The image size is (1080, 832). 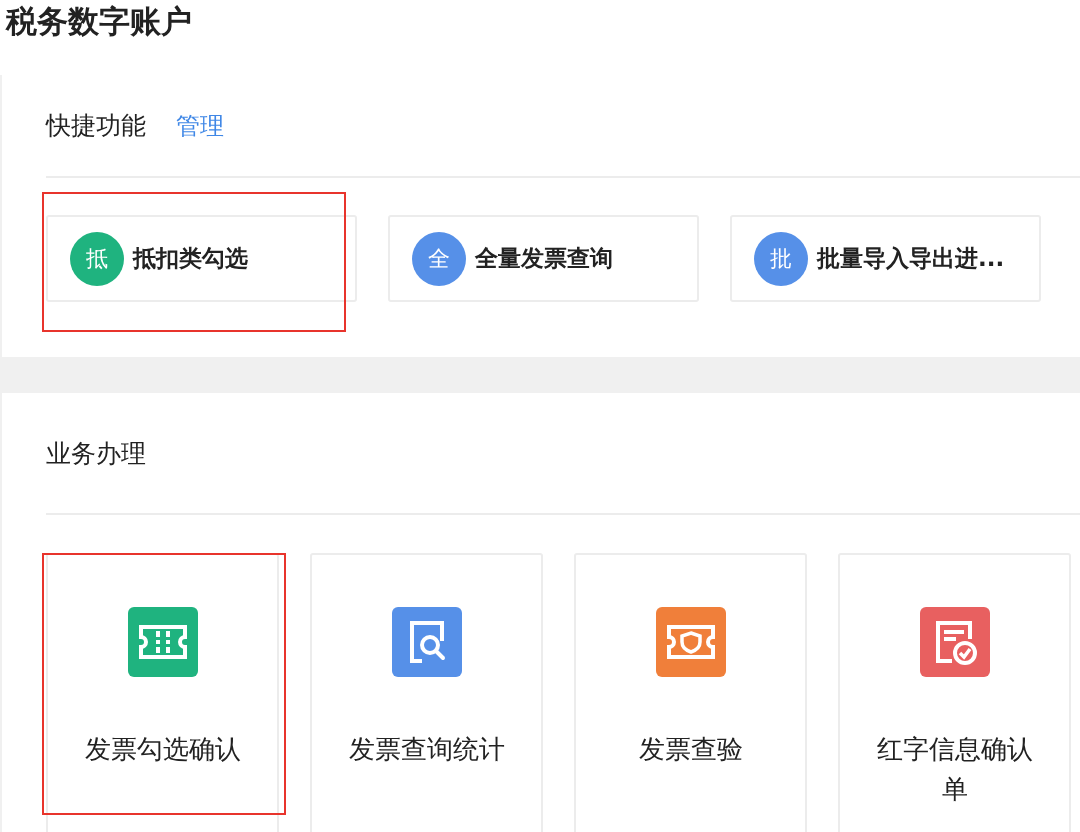 What do you see at coordinates (96, 126) in the screenshot?
I see `section-title: 快捷功能` at bounding box center [96, 126].